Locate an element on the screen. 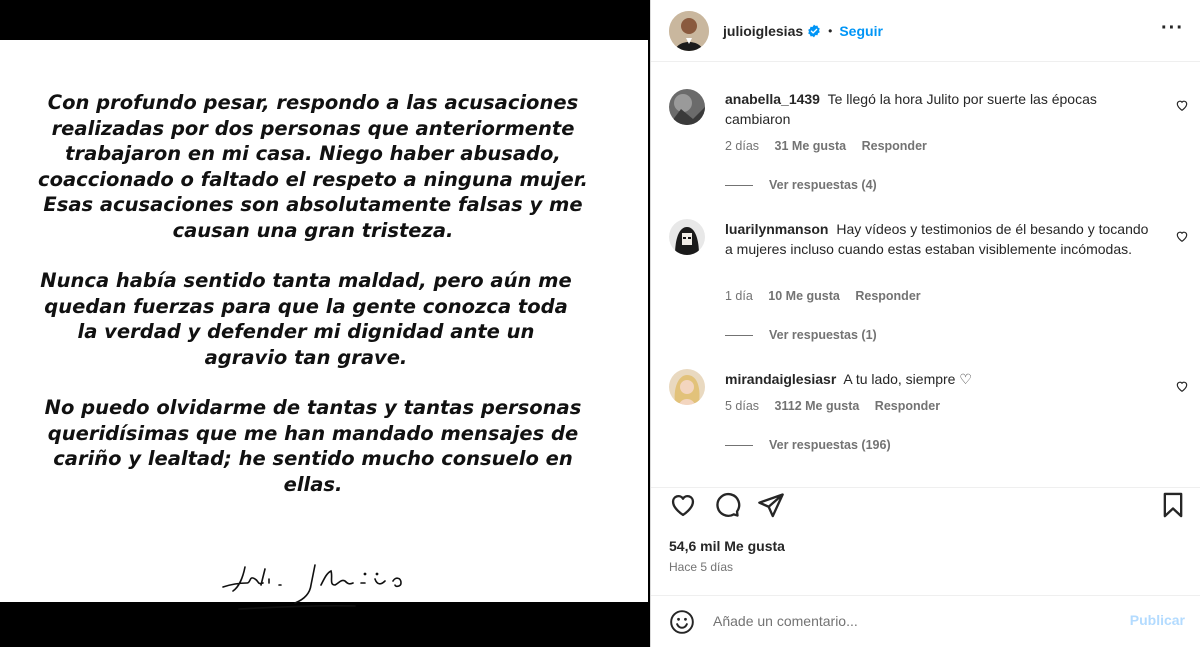  commenter-username: luarilynmanson is located at coordinates (776, 229).